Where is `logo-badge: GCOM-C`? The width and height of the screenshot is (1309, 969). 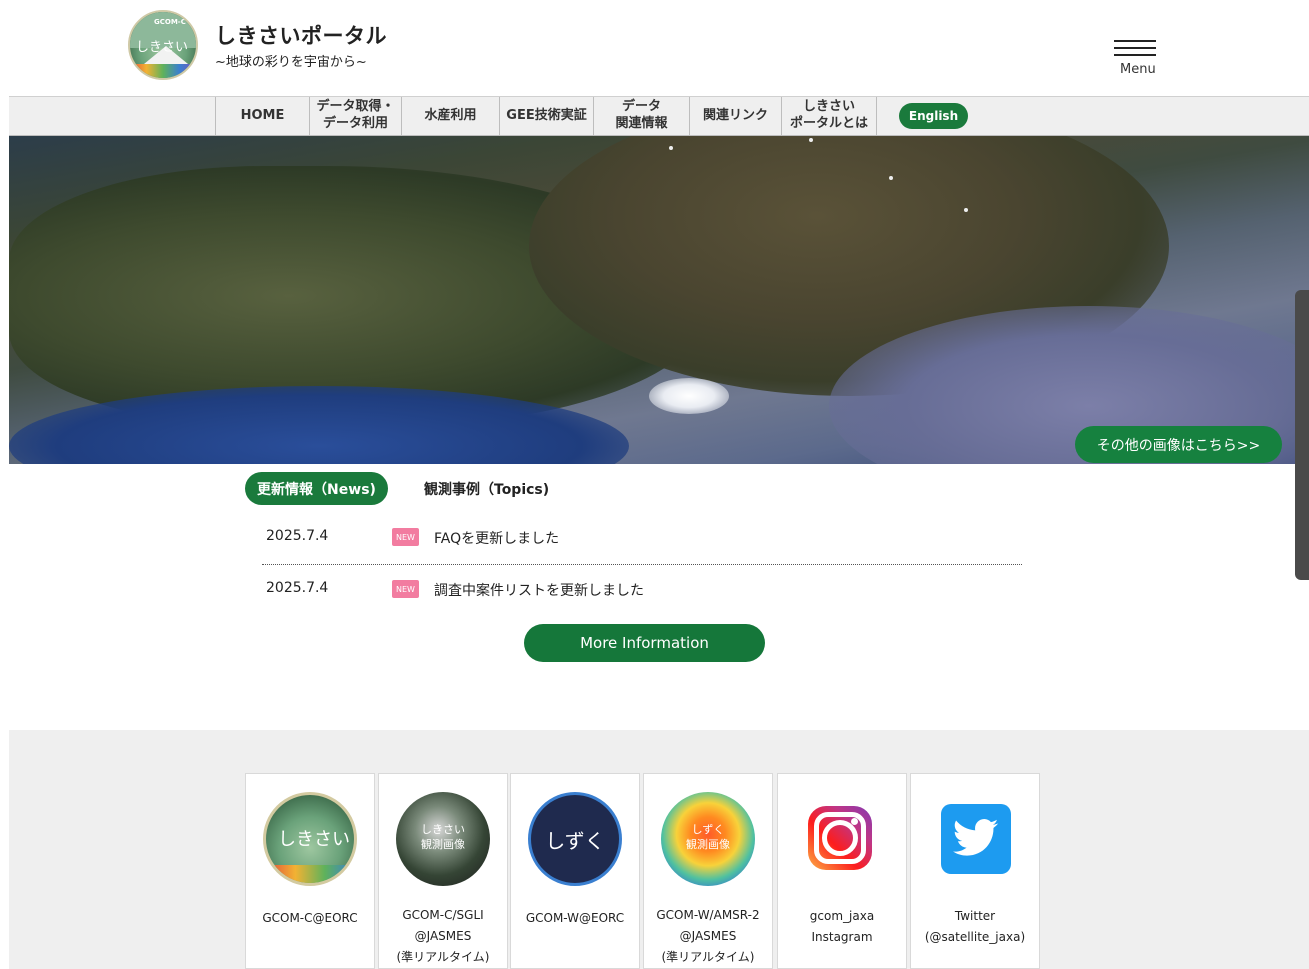
logo-badge: GCOM-C is located at coordinates (170, 22).